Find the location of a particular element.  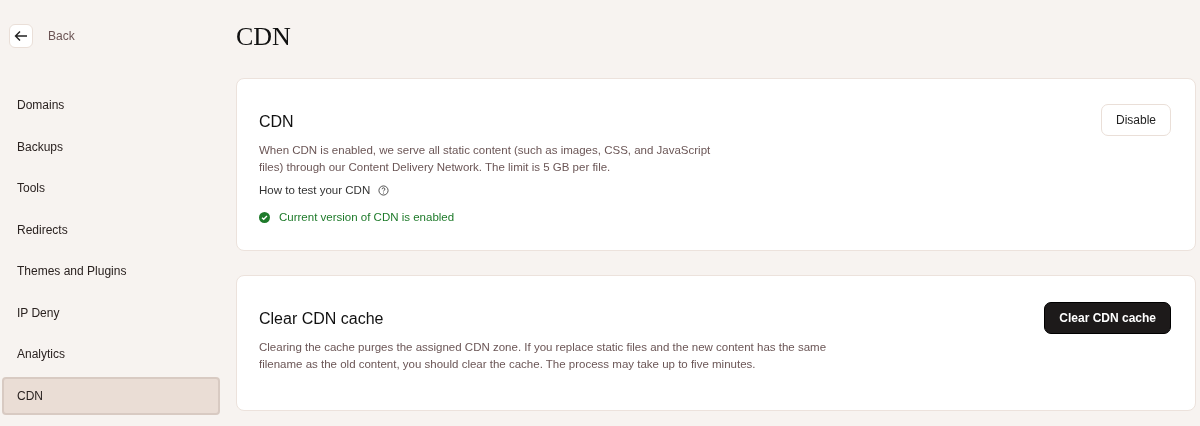

back-button is located at coordinates (21, 36).